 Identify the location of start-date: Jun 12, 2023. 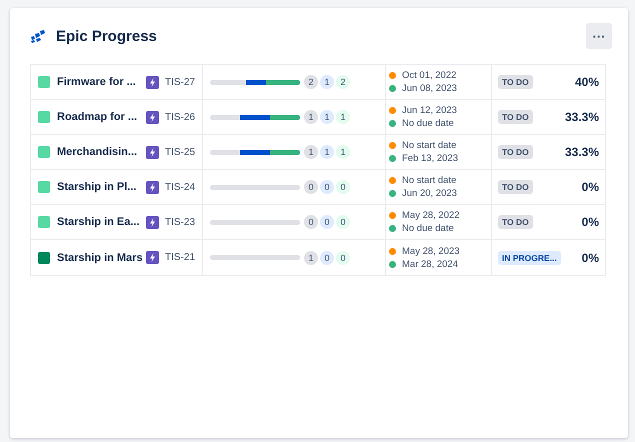
(429, 110).